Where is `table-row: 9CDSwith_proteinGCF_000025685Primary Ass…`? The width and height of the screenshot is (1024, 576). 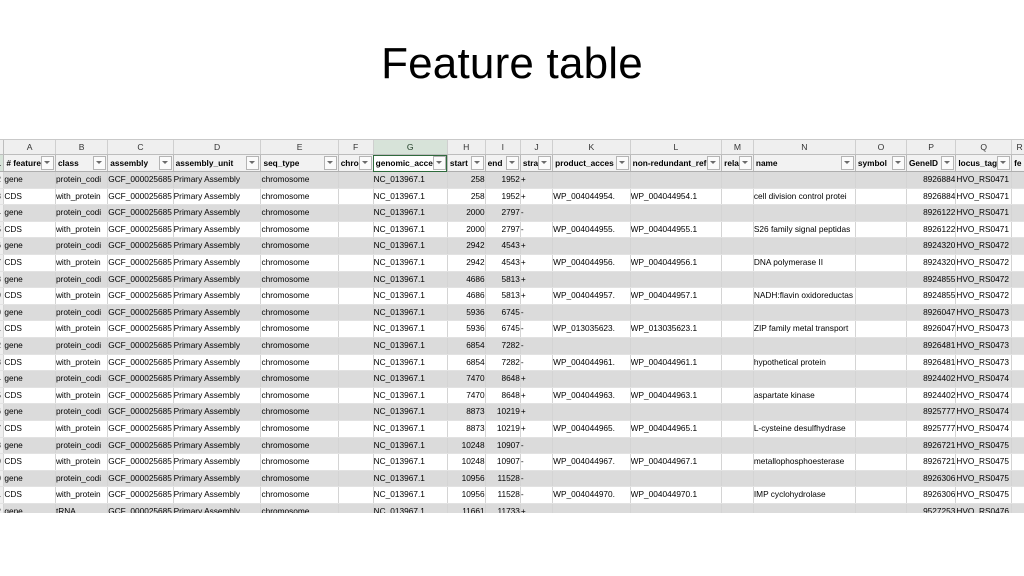
table-row: 9CDSwith_proteinGCF_000025685Primary Ass… is located at coordinates (512, 296).